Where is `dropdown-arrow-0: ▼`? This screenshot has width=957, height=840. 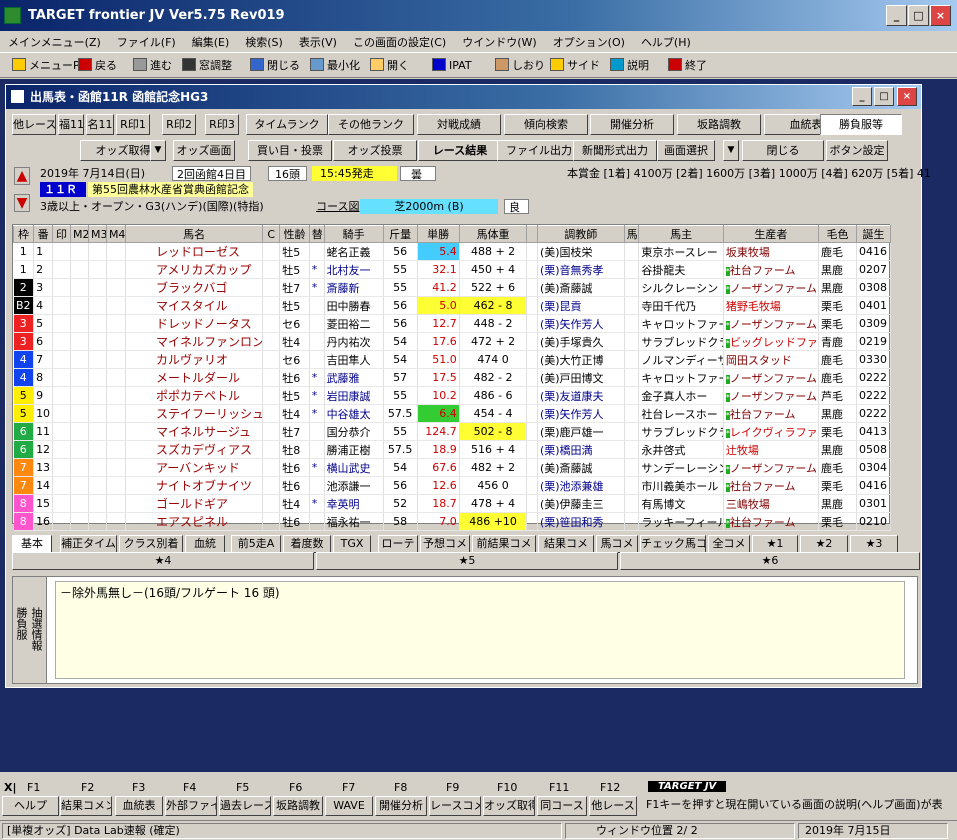 dropdown-arrow-0: ▼ is located at coordinates (158, 150).